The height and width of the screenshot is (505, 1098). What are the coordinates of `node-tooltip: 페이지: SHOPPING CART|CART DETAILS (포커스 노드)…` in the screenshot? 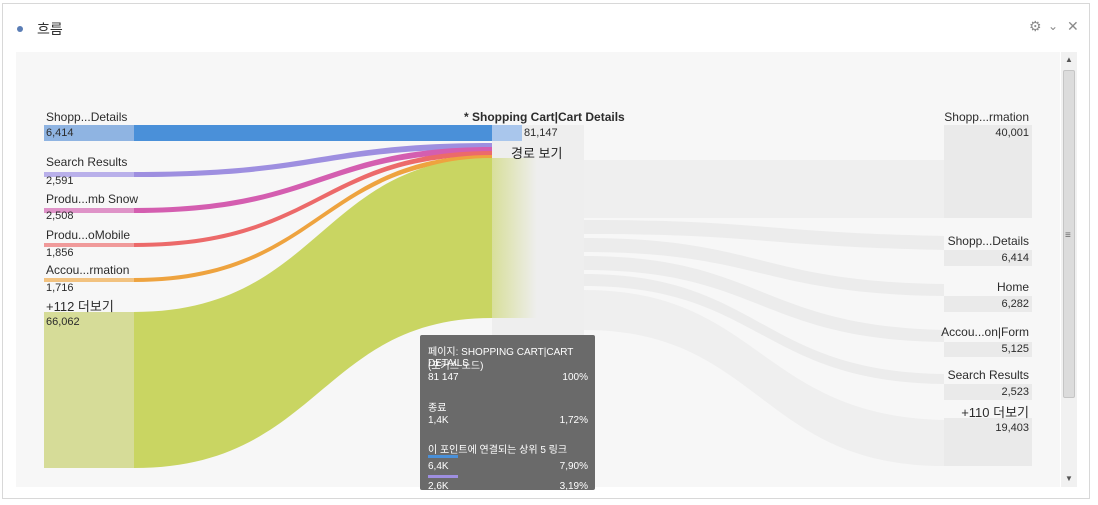 It's located at (507, 412).